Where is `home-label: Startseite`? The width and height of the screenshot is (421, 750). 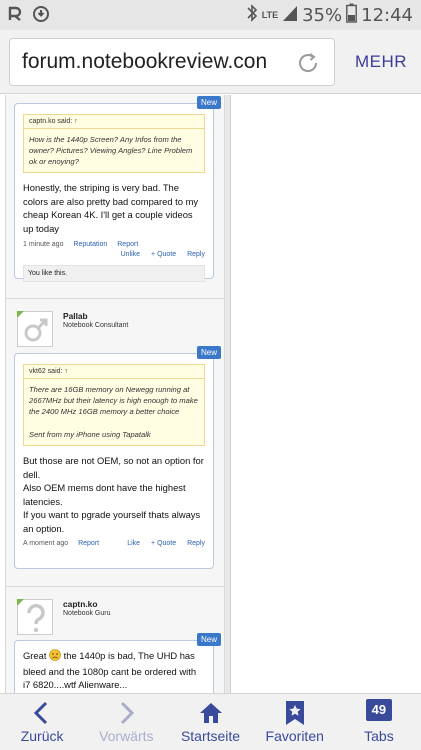 home-label: Startseite is located at coordinates (210, 736).